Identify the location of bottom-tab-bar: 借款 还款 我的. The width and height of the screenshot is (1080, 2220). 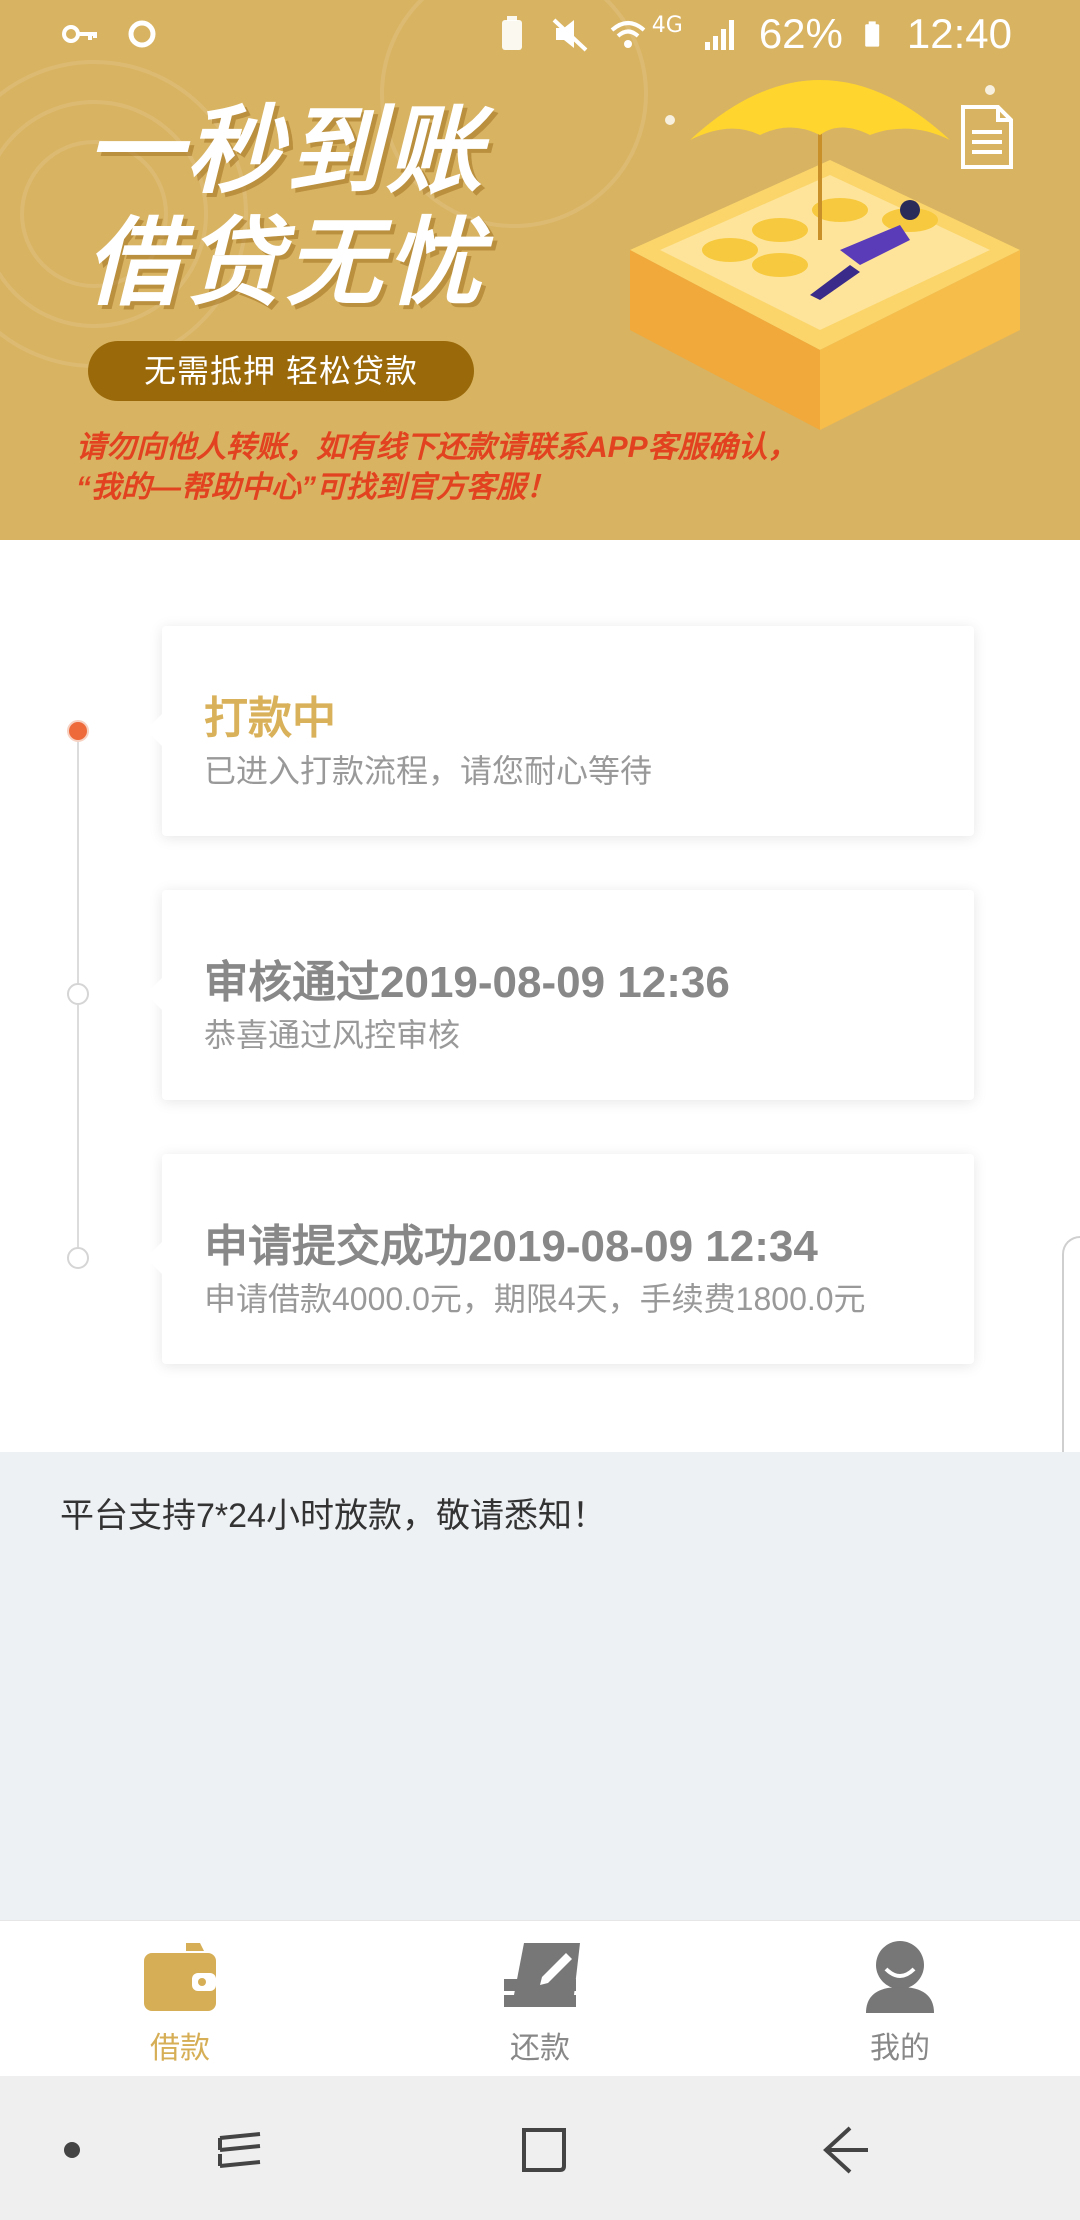
(540, 1998).